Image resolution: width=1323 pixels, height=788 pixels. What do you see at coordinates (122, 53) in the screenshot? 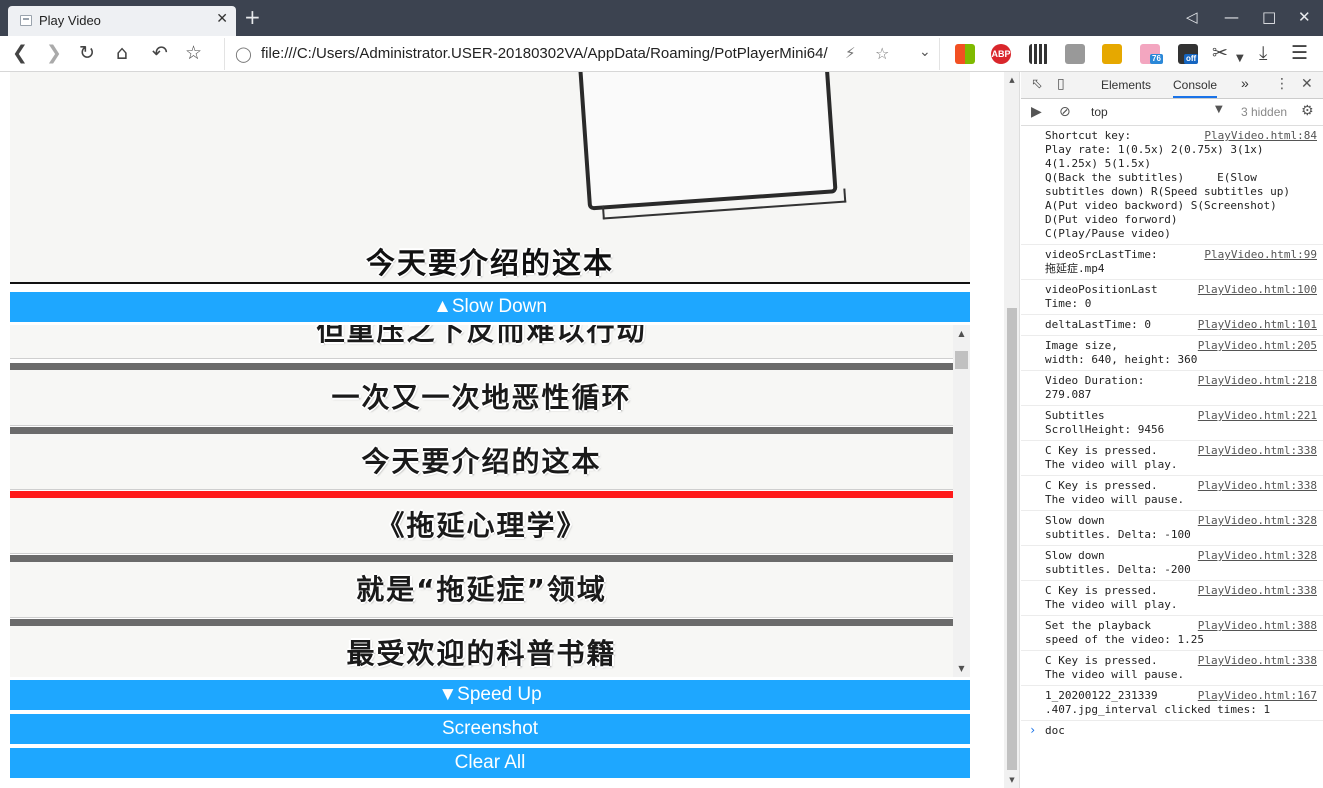
I see `home-icon: ⌂` at bounding box center [122, 53].